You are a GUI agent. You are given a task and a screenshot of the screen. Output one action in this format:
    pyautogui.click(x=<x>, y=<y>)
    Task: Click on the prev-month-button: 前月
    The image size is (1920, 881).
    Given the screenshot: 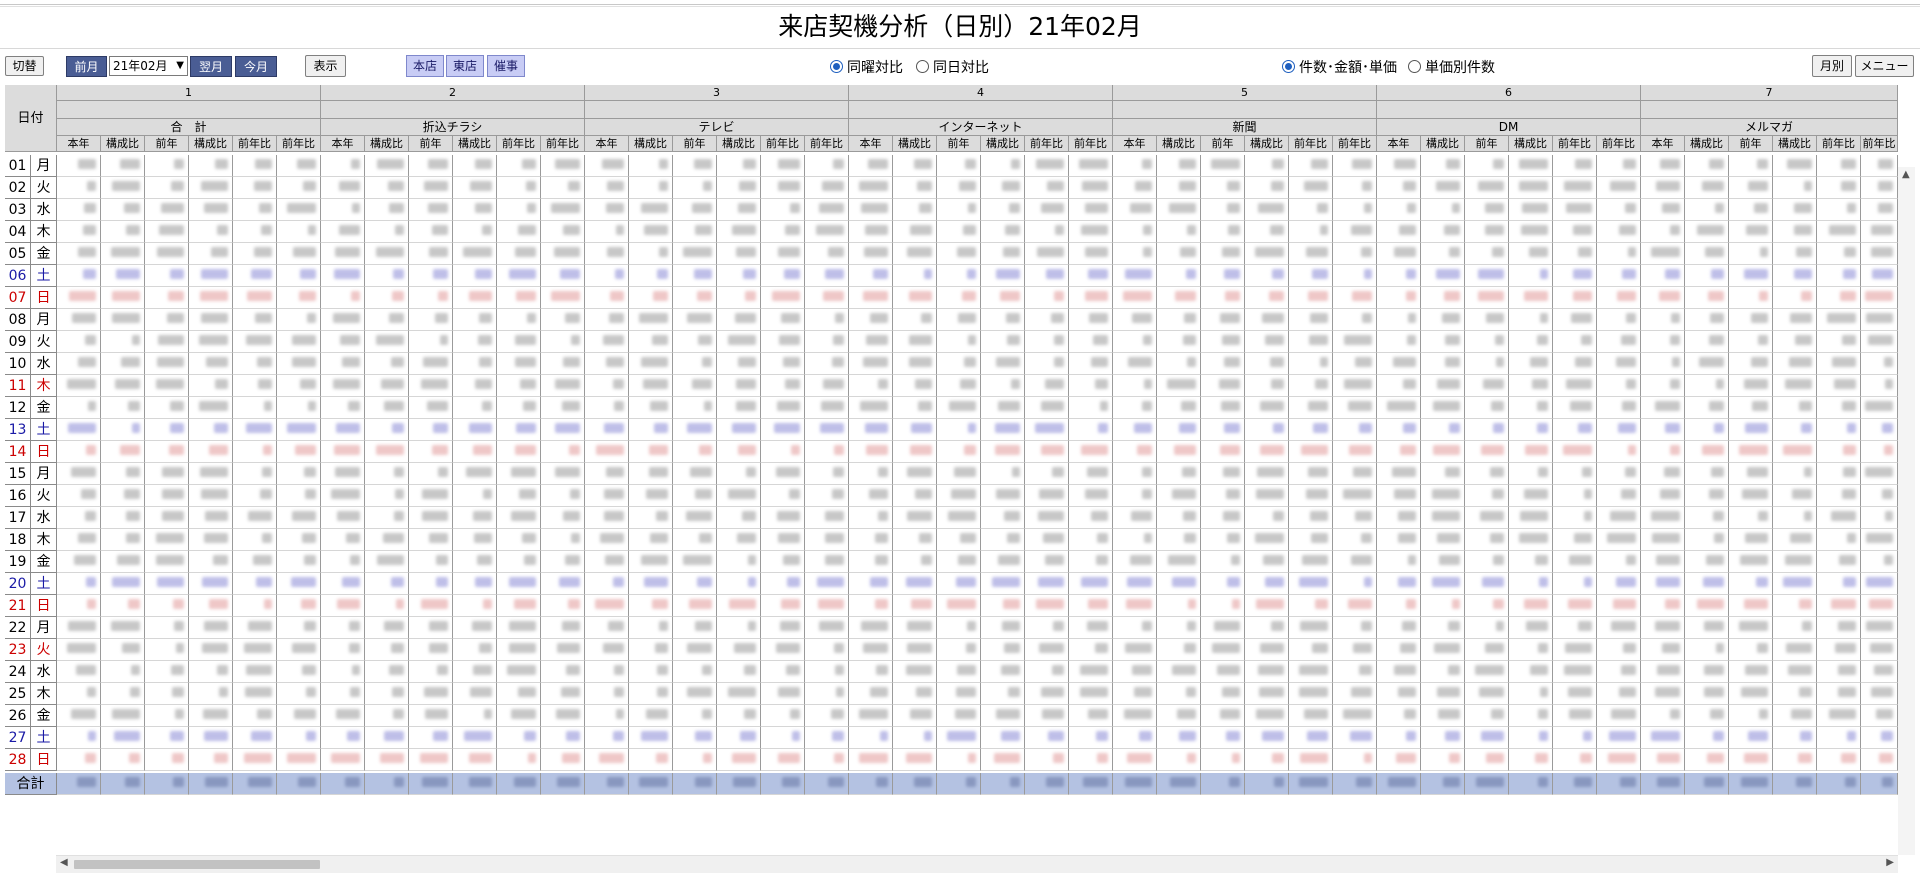 What is the action you would take?
    pyautogui.click(x=86, y=66)
    